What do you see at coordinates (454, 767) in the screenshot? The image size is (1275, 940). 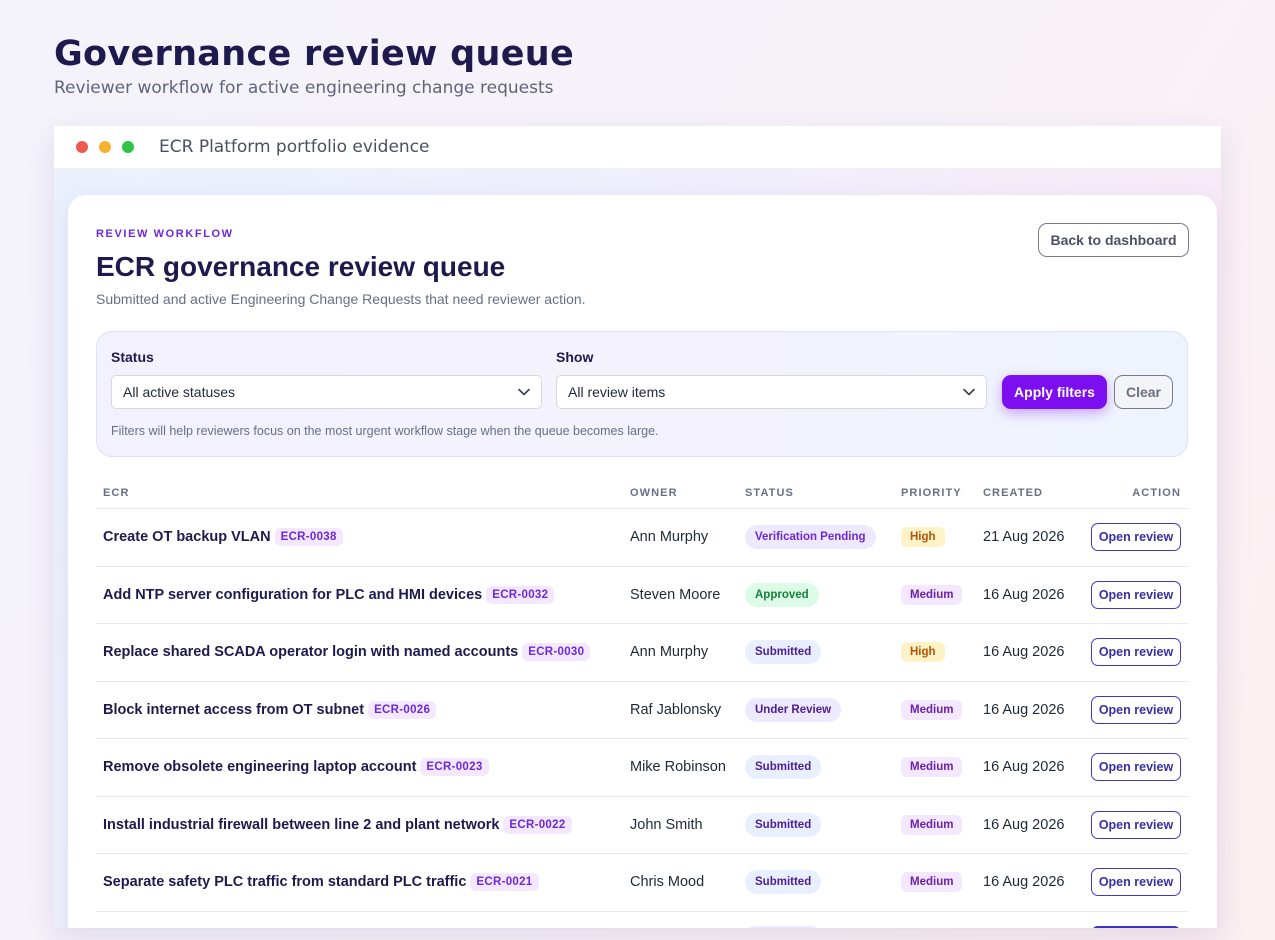 I see `ecr-code-badge: ECR-0023` at bounding box center [454, 767].